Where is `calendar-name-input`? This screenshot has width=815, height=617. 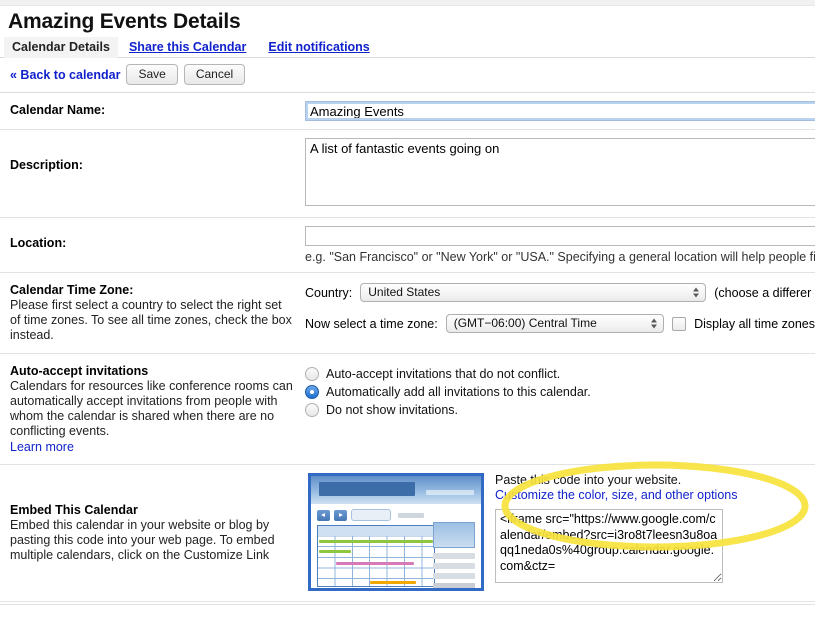
calendar-name-input is located at coordinates (560, 111).